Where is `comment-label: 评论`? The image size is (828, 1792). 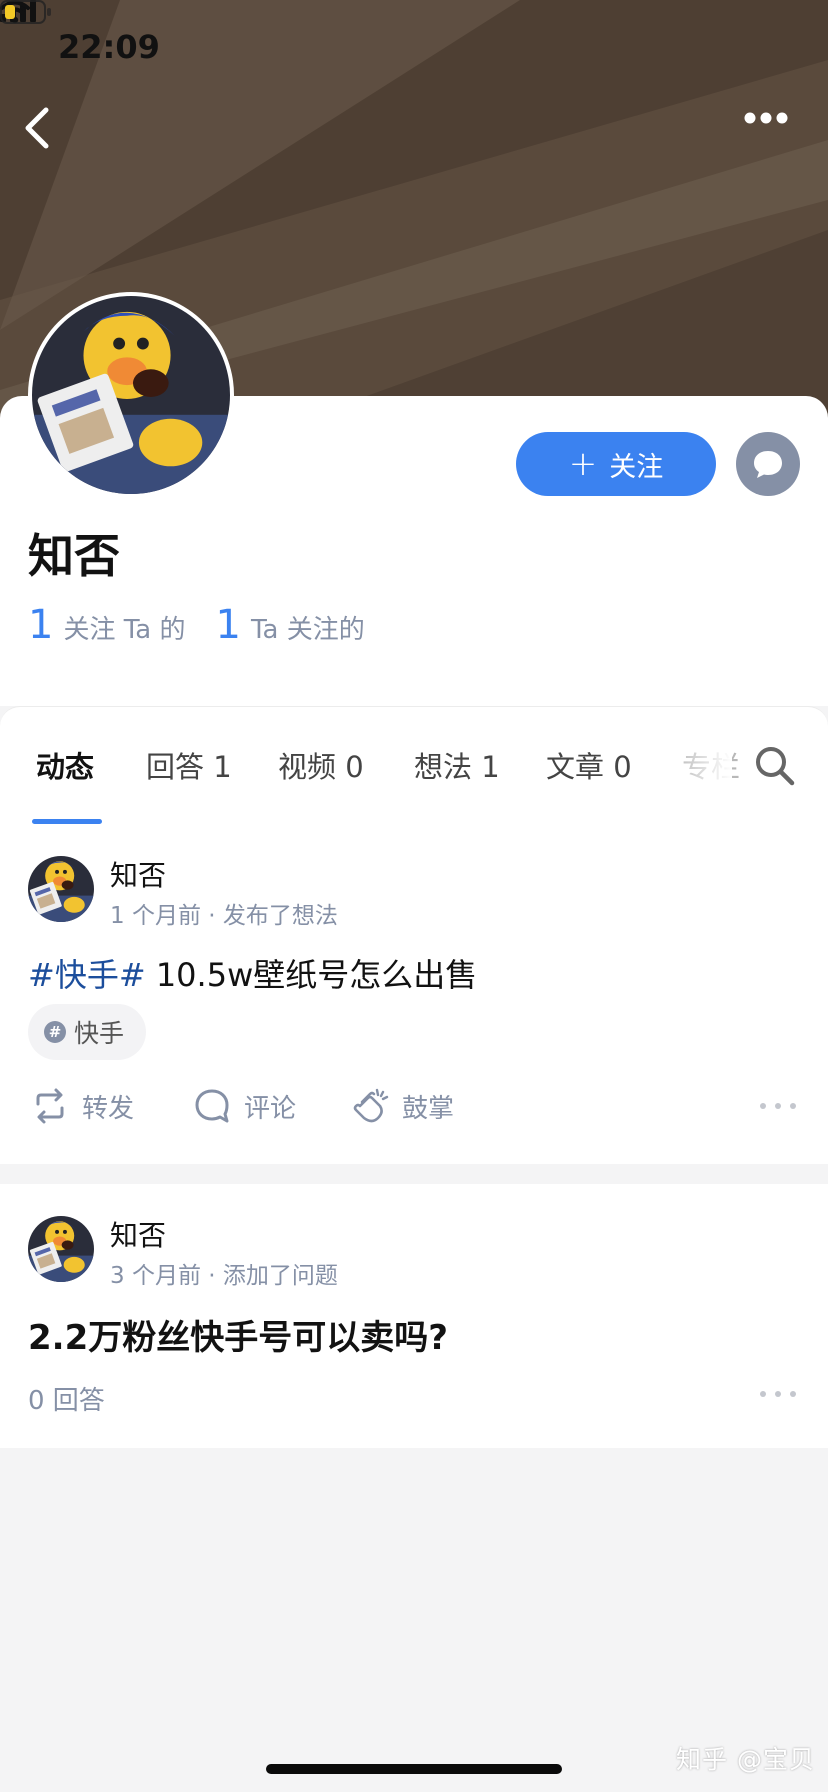 comment-label: 评论 is located at coordinates (270, 1108).